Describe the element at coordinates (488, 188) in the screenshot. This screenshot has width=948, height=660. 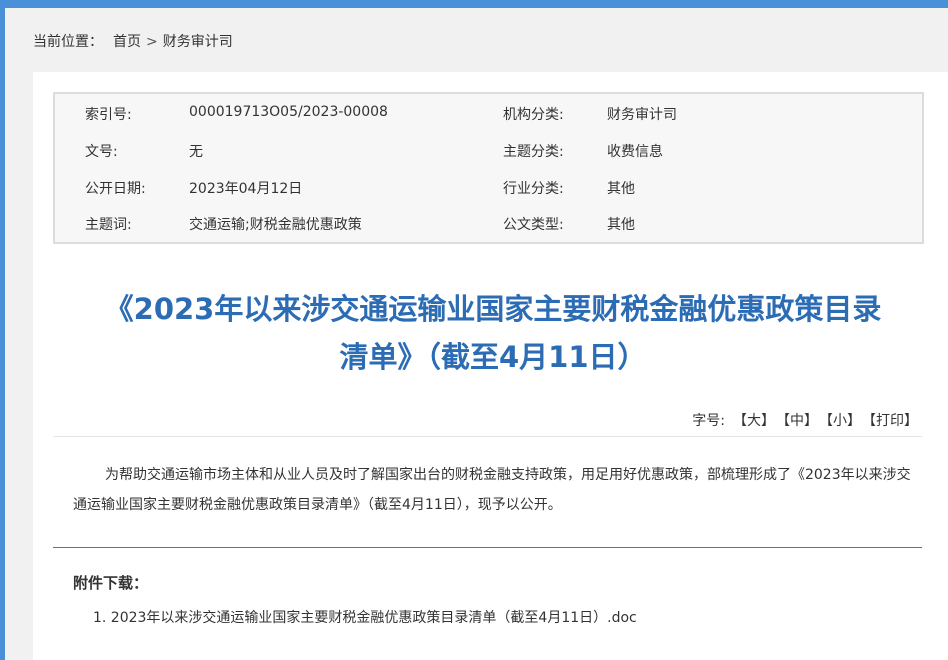
I see `meta-row-date: 公开日期: 2023年04月12日 行业分类: 其他` at that location.